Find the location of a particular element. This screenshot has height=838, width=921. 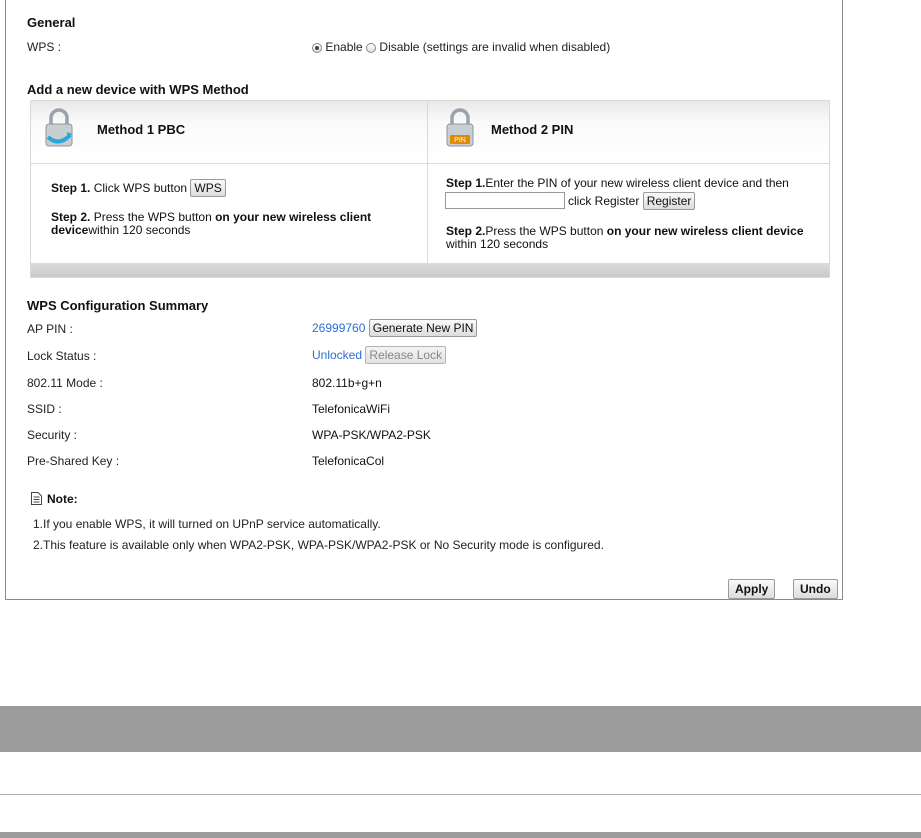

release-lock-button: Release Lock is located at coordinates (406, 355).